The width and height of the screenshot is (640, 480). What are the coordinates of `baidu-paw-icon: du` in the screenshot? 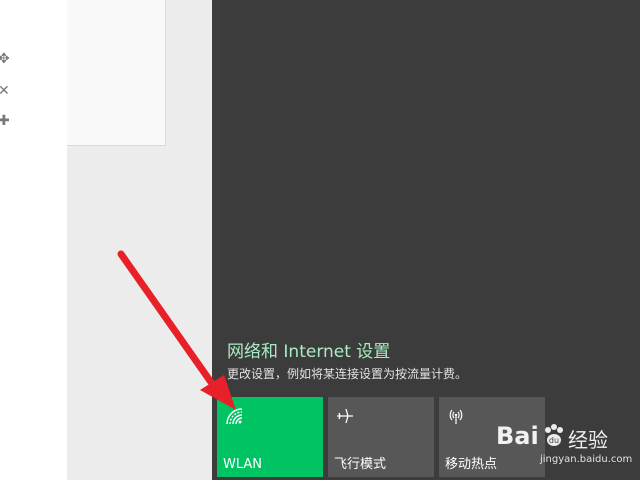 It's located at (554, 435).